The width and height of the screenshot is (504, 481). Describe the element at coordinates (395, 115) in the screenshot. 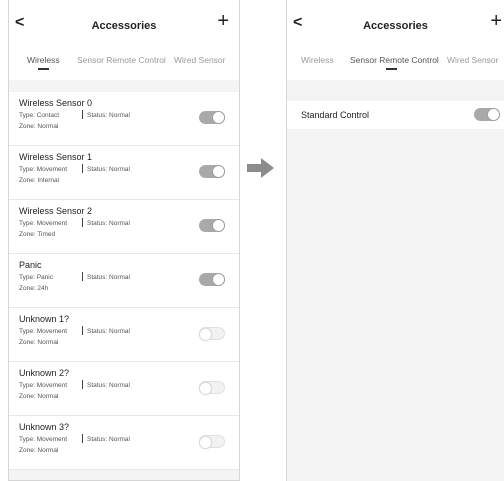

I see `control-list: Standard Control` at that location.